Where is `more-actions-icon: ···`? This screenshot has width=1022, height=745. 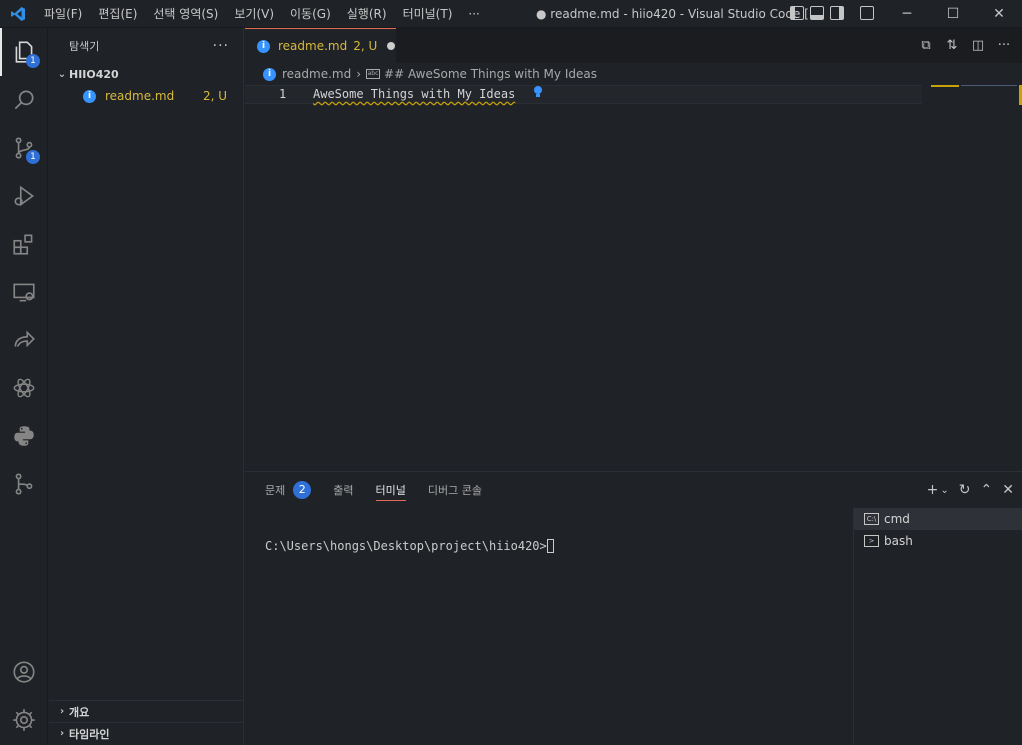 more-actions-icon: ··· is located at coordinates (1004, 45).